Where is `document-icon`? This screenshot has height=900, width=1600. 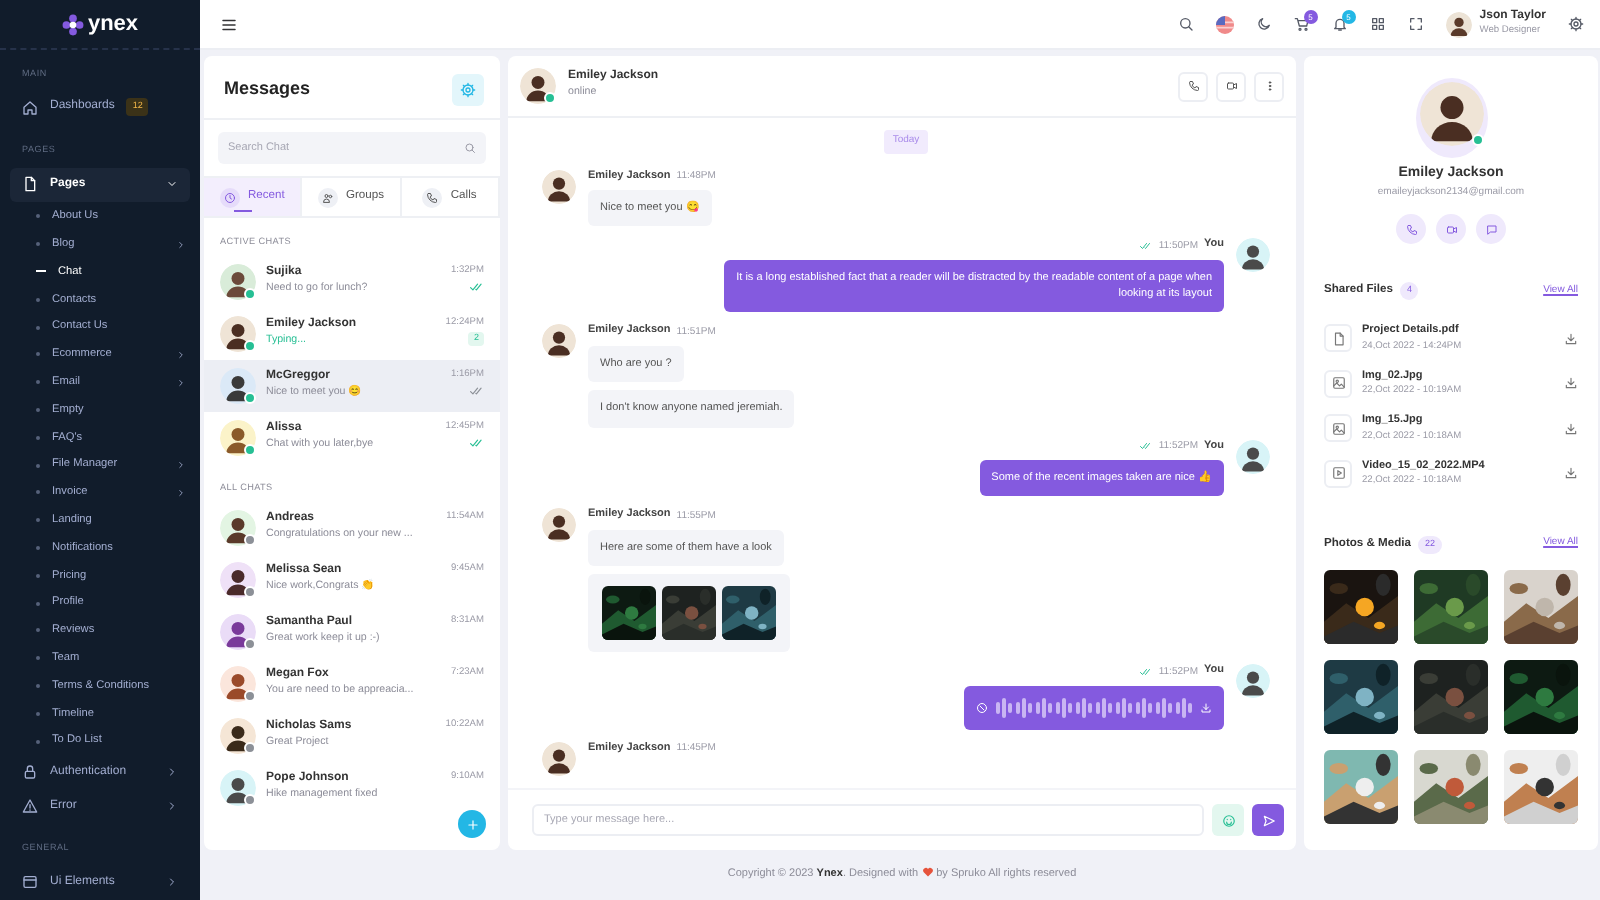 document-icon is located at coordinates (1338, 338).